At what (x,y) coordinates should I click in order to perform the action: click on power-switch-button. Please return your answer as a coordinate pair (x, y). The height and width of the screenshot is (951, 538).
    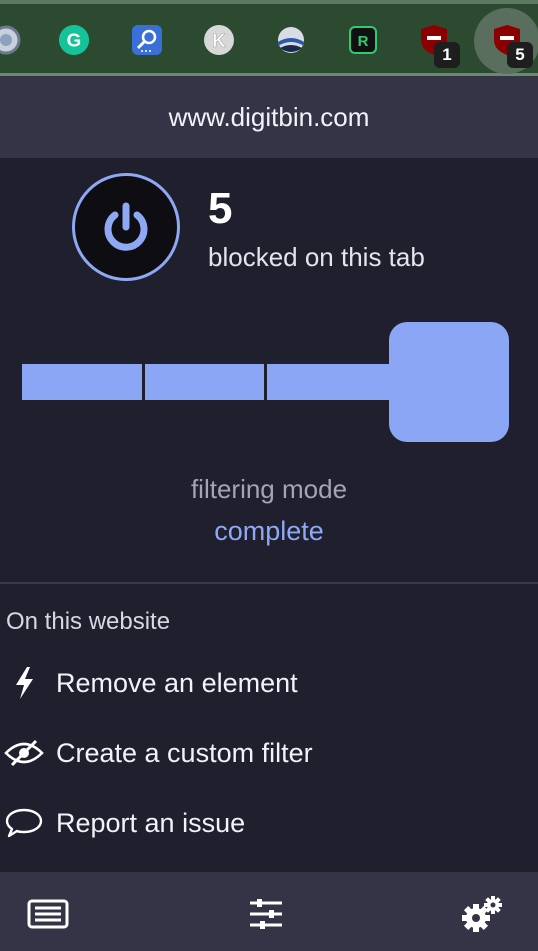
    Looking at the image, I should click on (126, 227).